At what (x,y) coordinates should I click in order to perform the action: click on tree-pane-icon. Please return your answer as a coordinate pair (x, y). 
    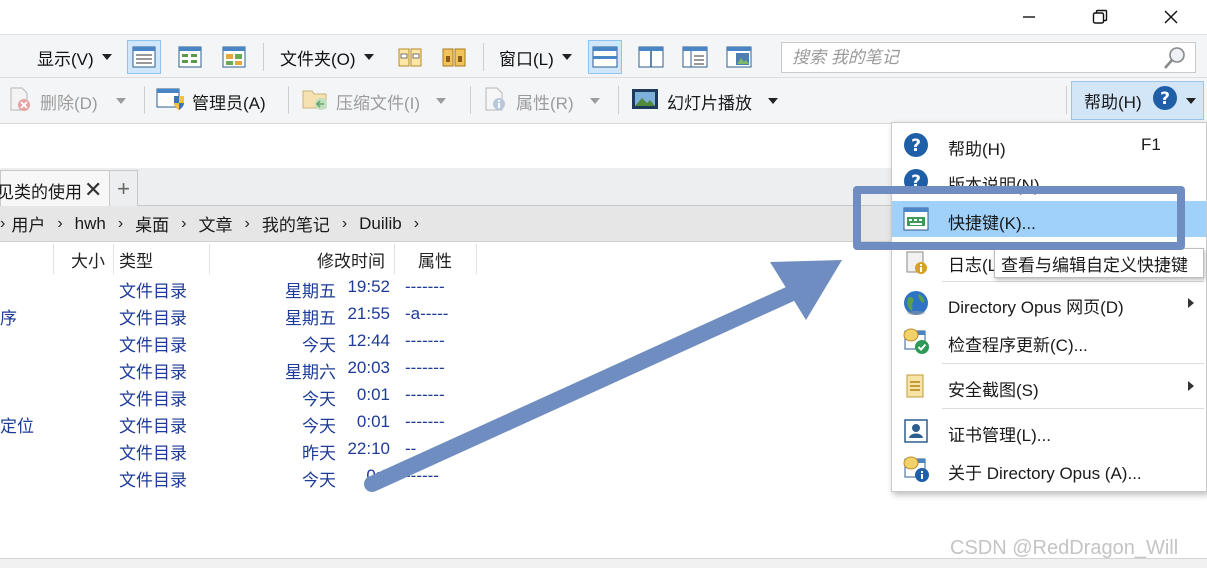
    Looking at the image, I should click on (695, 57).